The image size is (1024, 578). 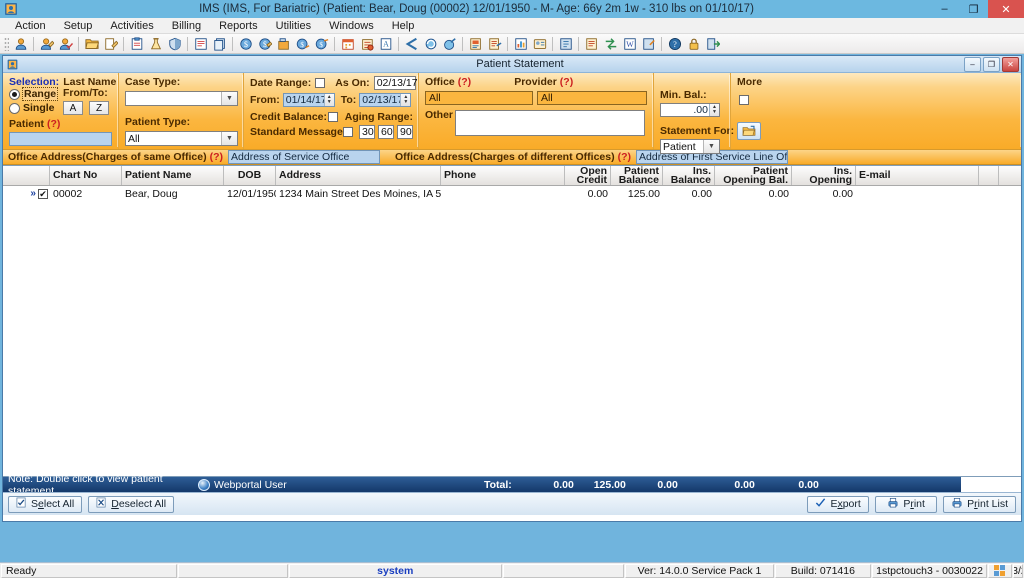 I want to click on scheduler-icon, so click(x=366, y=43).